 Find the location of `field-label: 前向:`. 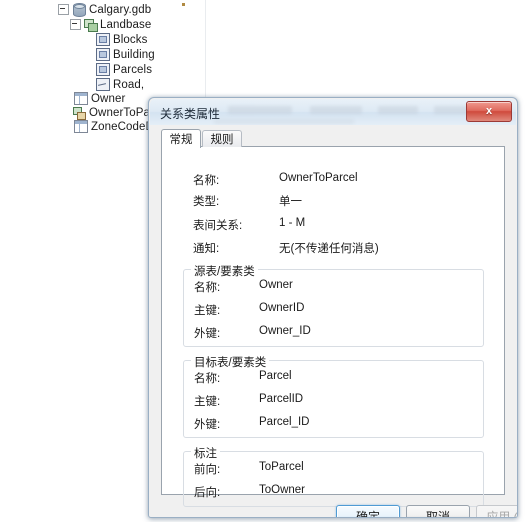

field-label: 前向: is located at coordinates (207, 470).